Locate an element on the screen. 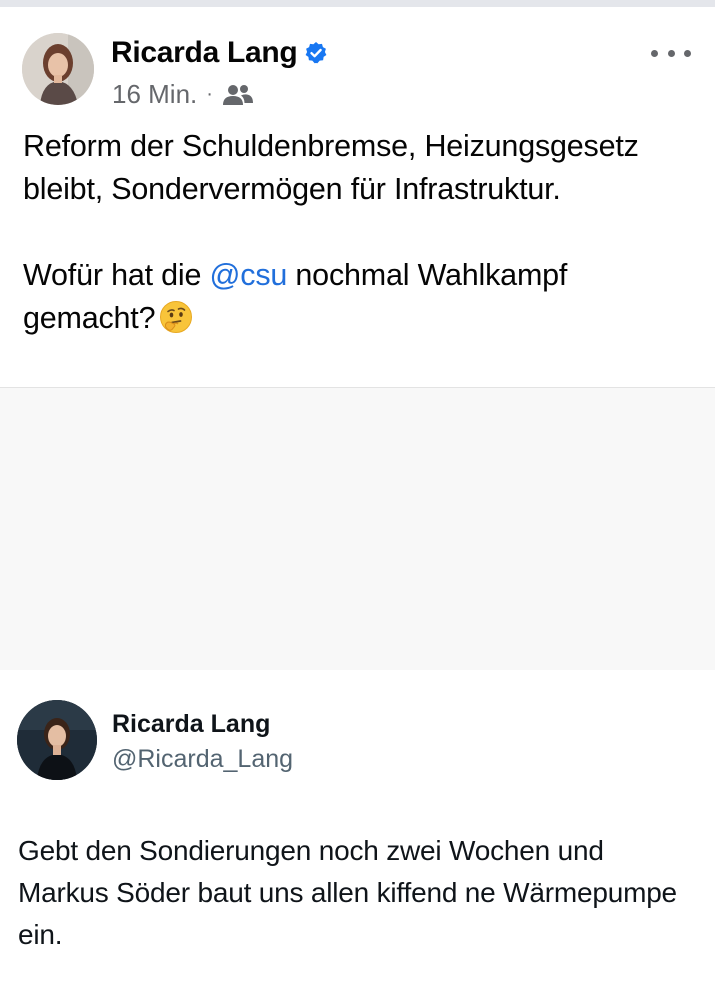 The image size is (715, 1000). csu-mention-link: @csu is located at coordinates (249, 275).